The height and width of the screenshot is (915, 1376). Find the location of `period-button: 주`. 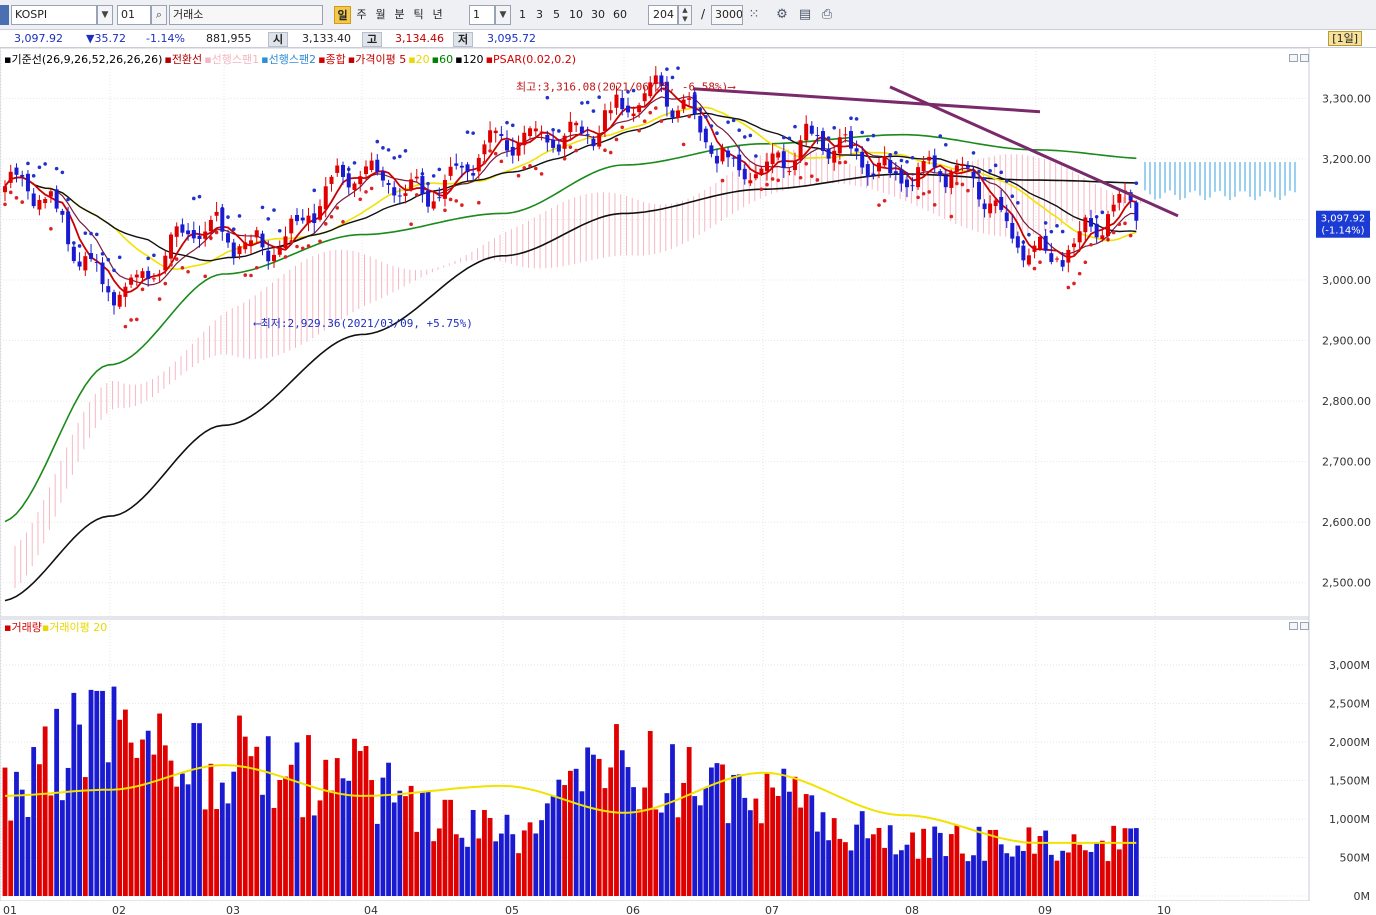

period-button: 주 is located at coordinates (361, 15).